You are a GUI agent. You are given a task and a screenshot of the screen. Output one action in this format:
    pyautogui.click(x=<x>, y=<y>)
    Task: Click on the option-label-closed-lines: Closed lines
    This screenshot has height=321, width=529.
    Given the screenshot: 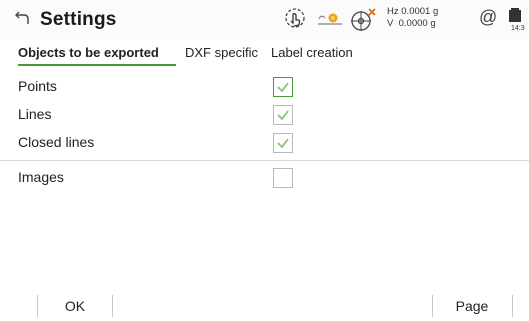 What is the action you would take?
    pyautogui.click(x=56, y=142)
    